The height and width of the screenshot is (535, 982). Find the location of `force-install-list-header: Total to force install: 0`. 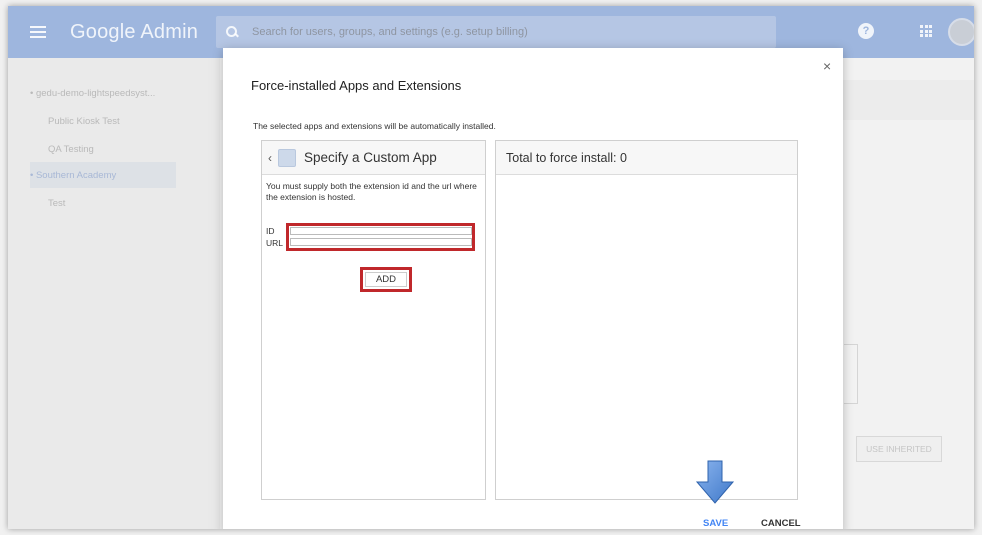

force-install-list-header: Total to force install: 0 is located at coordinates (646, 158).